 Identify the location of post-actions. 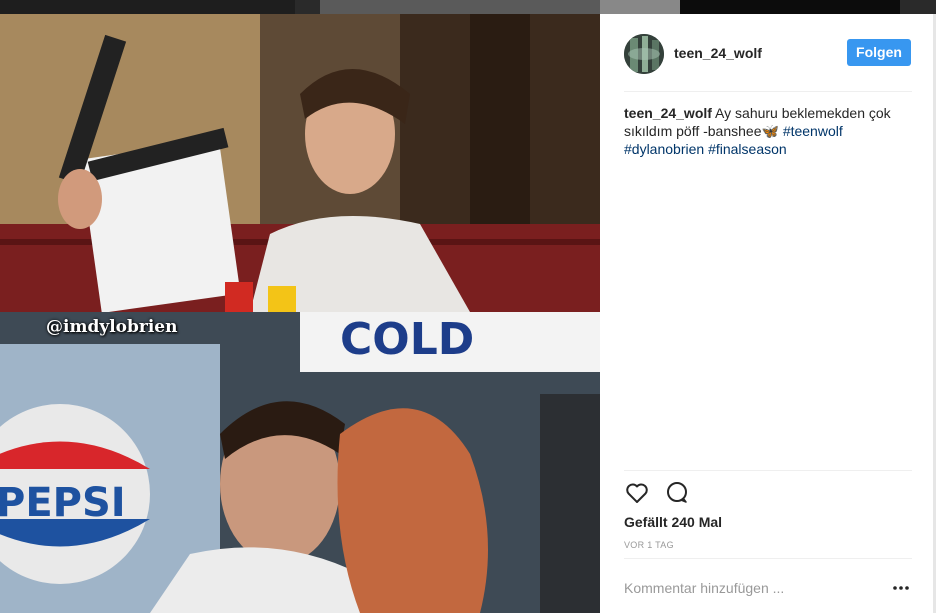
(768, 493).